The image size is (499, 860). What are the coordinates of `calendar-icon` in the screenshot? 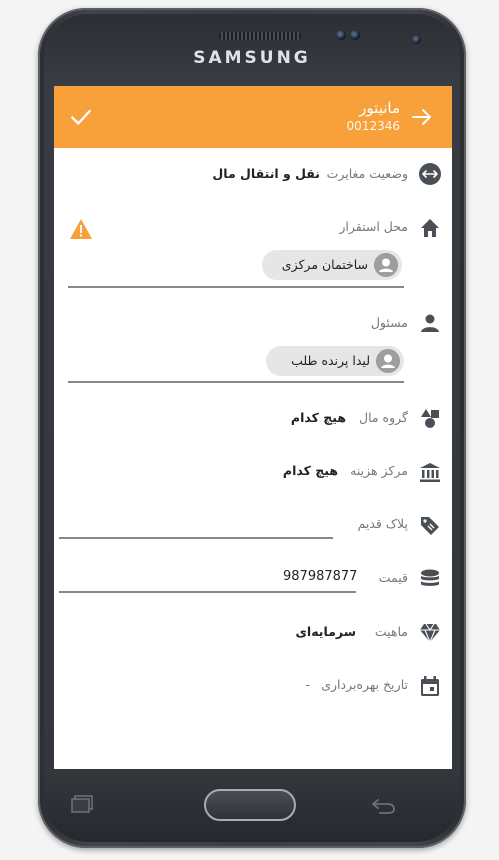 It's located at (430, 686).